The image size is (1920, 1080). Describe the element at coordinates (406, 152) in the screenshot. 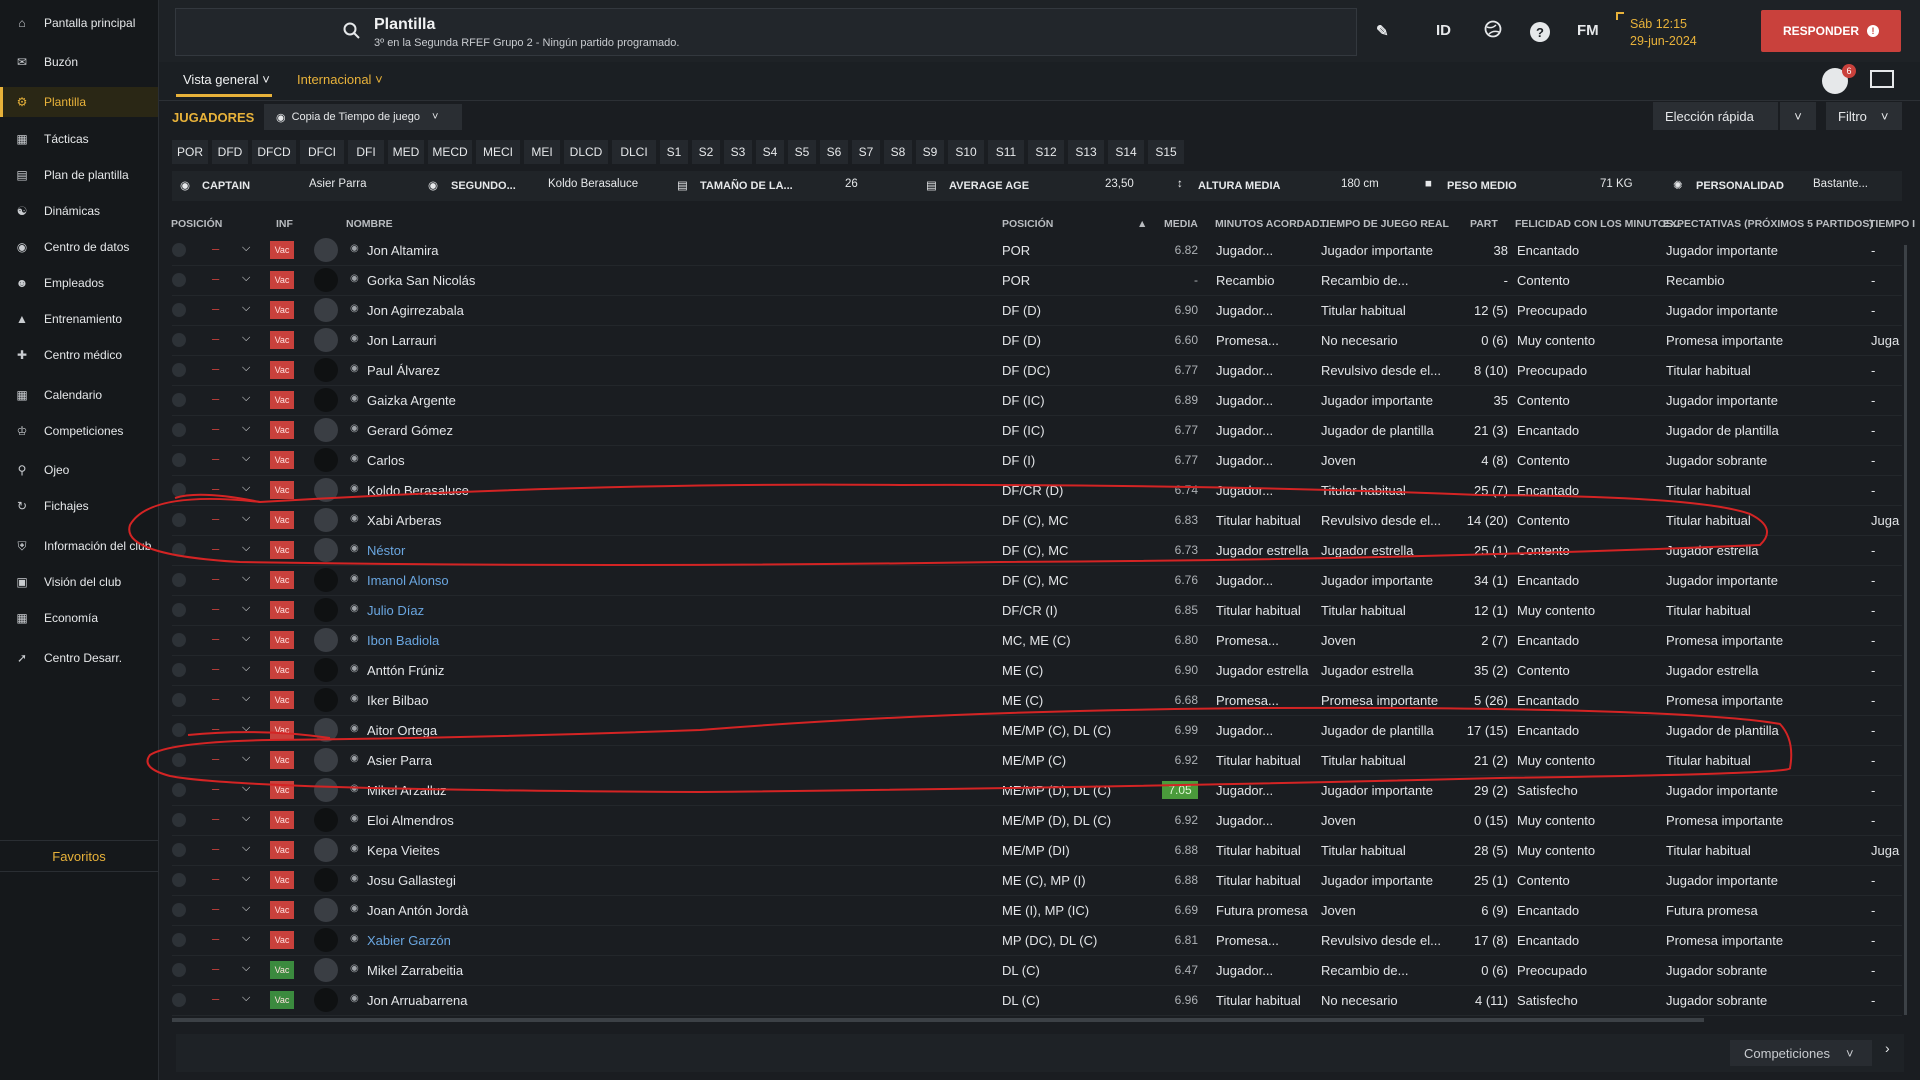

I see `position-filter-med: MED` at that location.